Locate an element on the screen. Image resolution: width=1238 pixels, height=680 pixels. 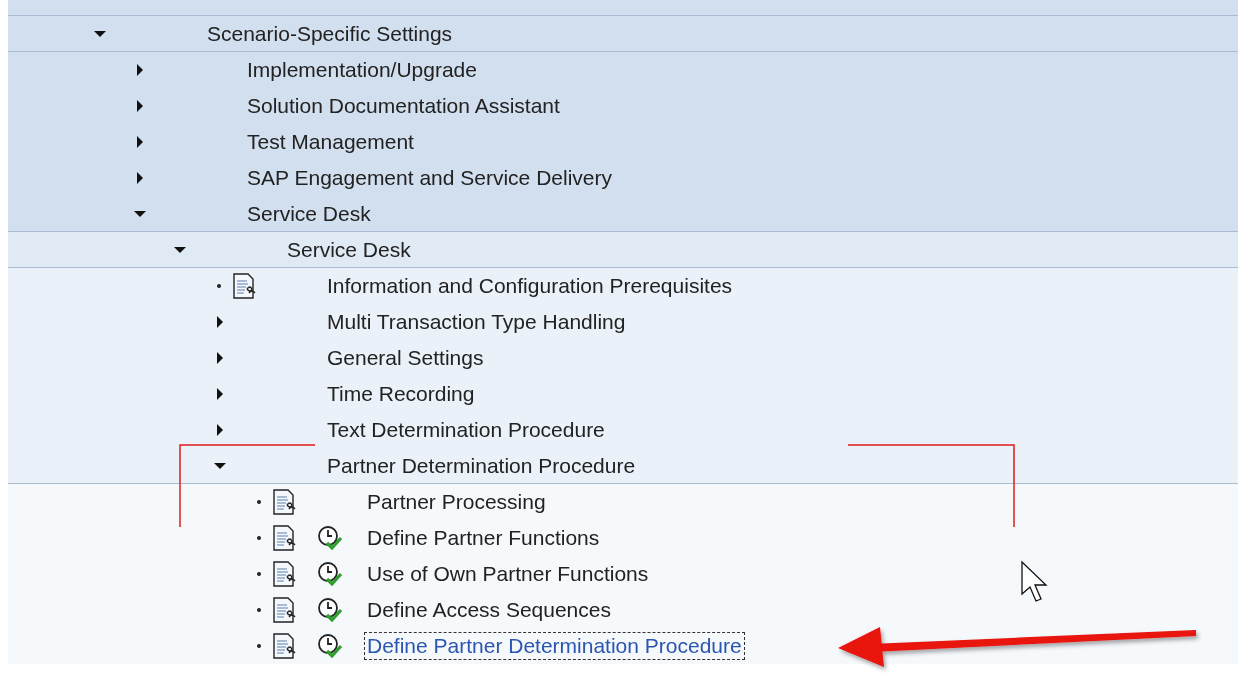
tree-item: General Settings is located at coordinates (405, 358).